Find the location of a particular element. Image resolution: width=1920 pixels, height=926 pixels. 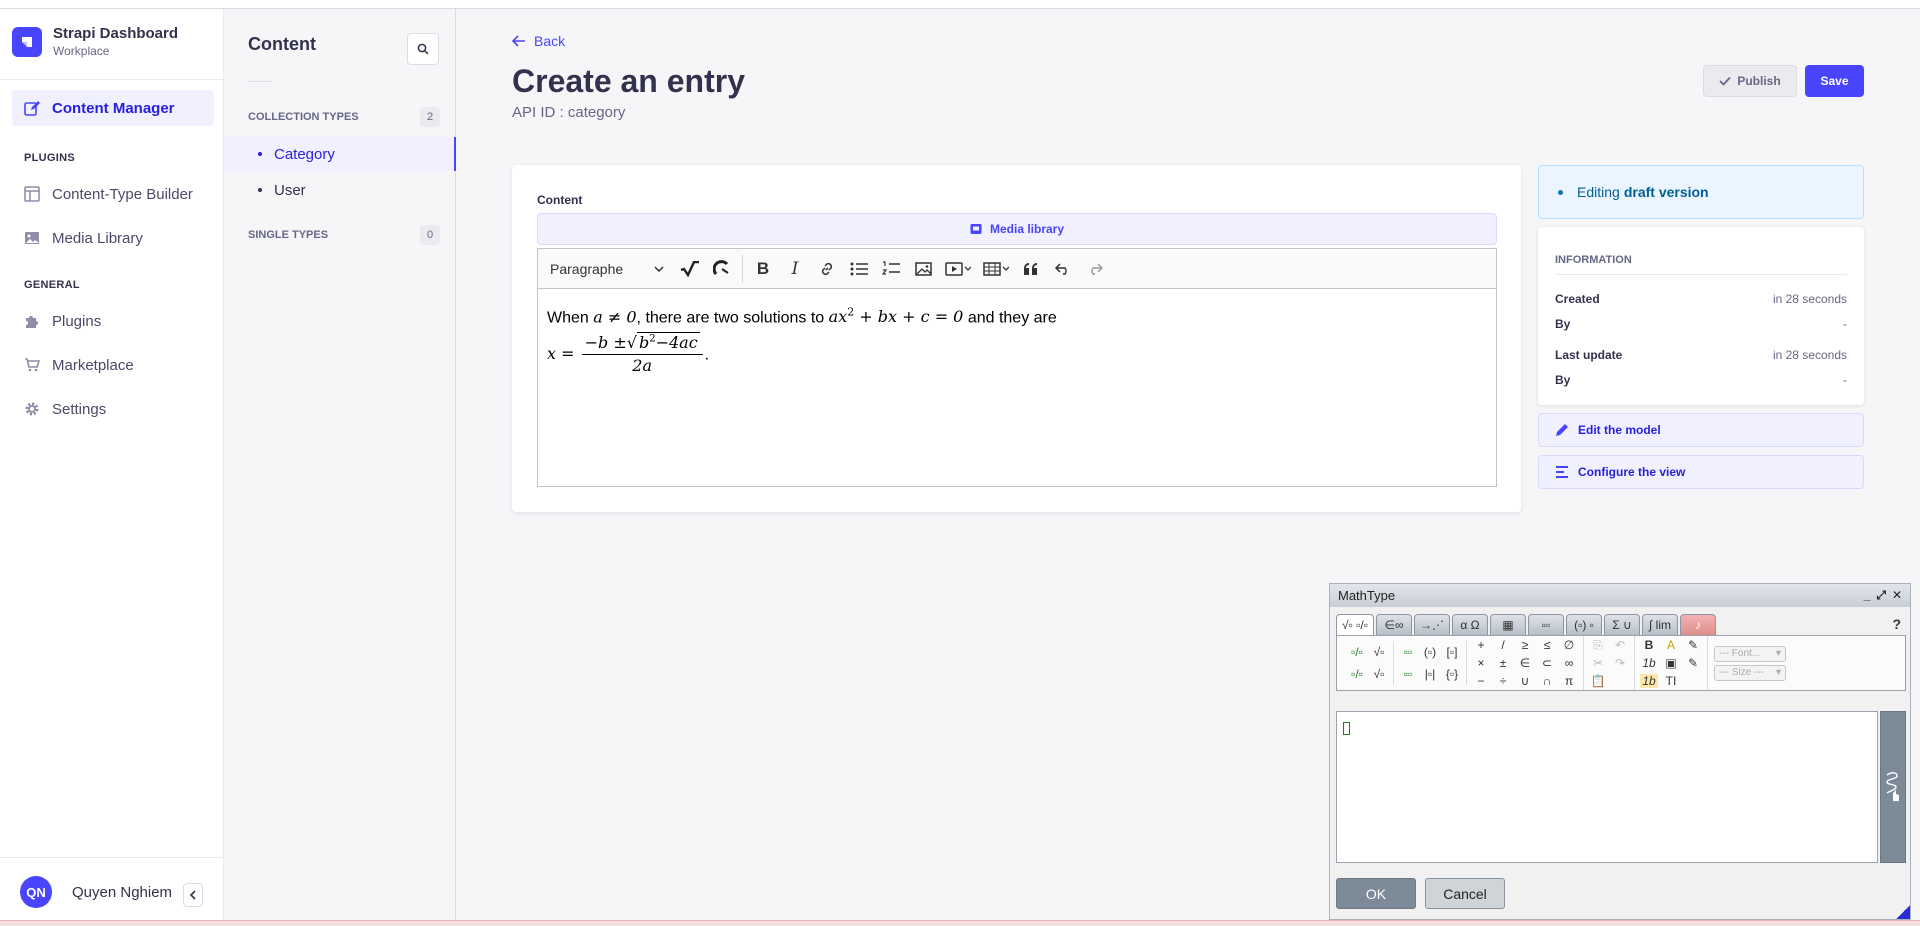

font-select: --- Font... ▾ is located at coordinates (1750, 653).